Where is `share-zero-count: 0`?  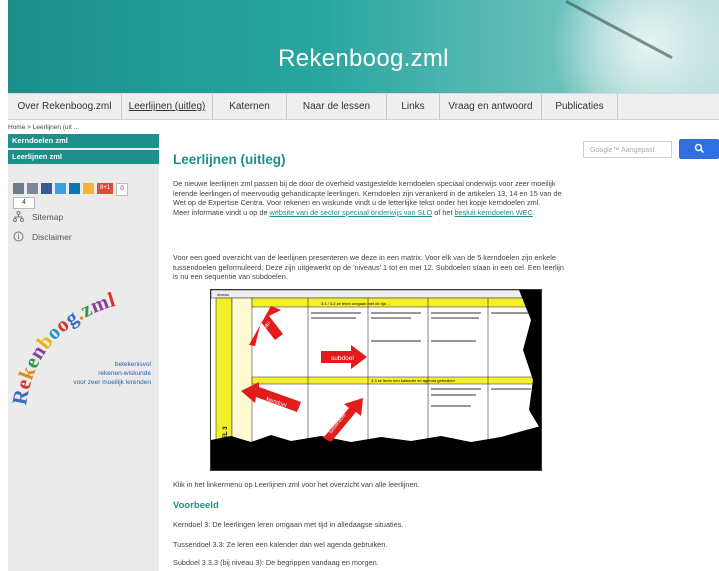 share-zero-count: 0 is located at coordinates (122, 189).